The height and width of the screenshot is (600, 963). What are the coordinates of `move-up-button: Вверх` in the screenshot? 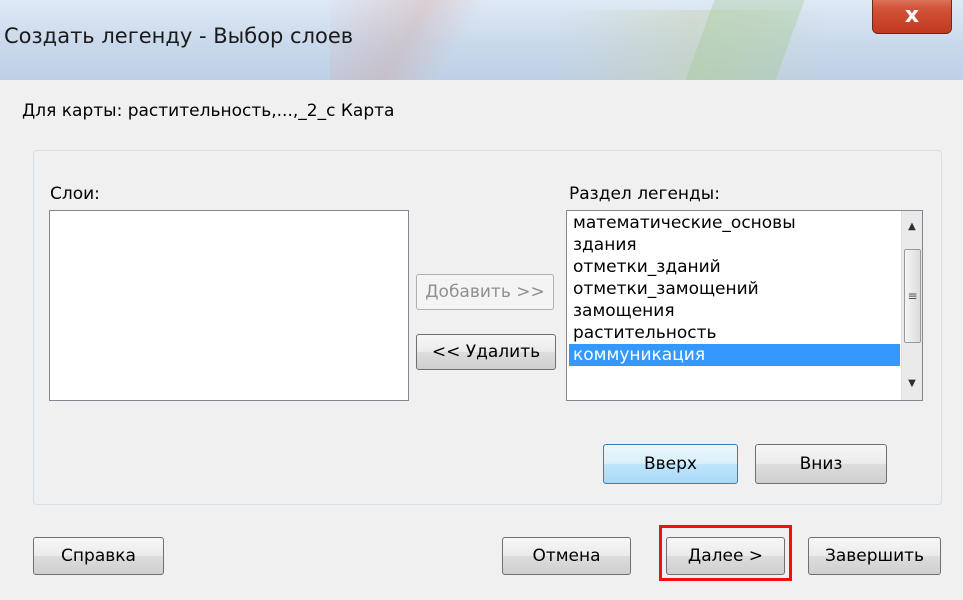 It's located at (670, 464).